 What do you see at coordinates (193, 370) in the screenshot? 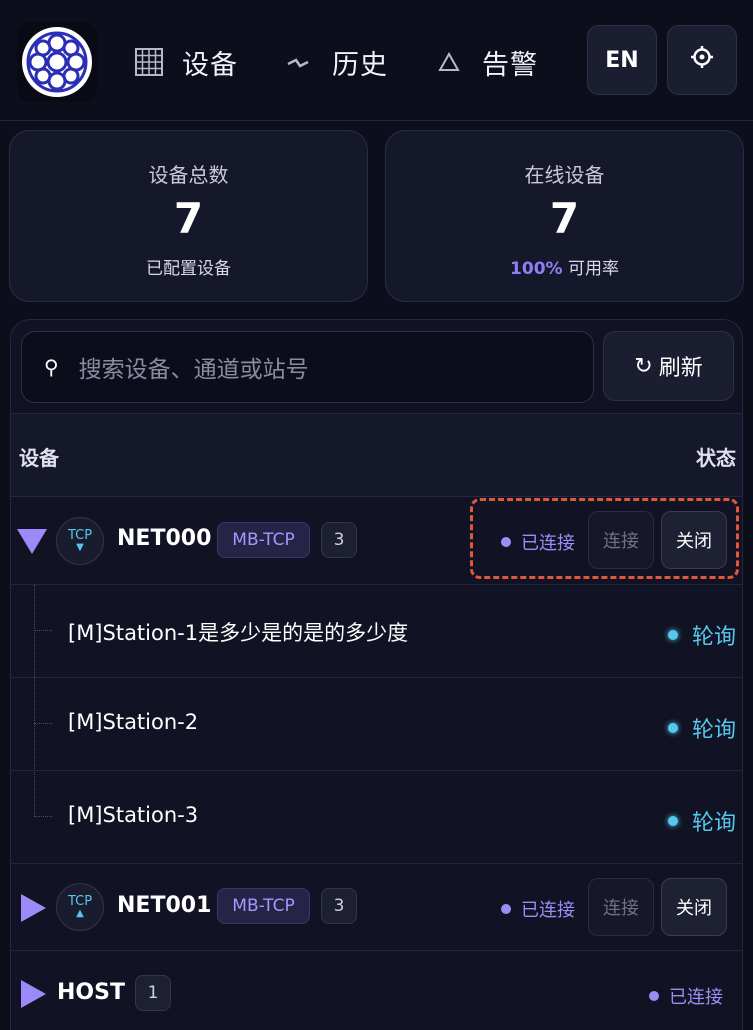
I see `search-placeholder: 搜索设备、通道或站号` at bounding box center [193, 370].